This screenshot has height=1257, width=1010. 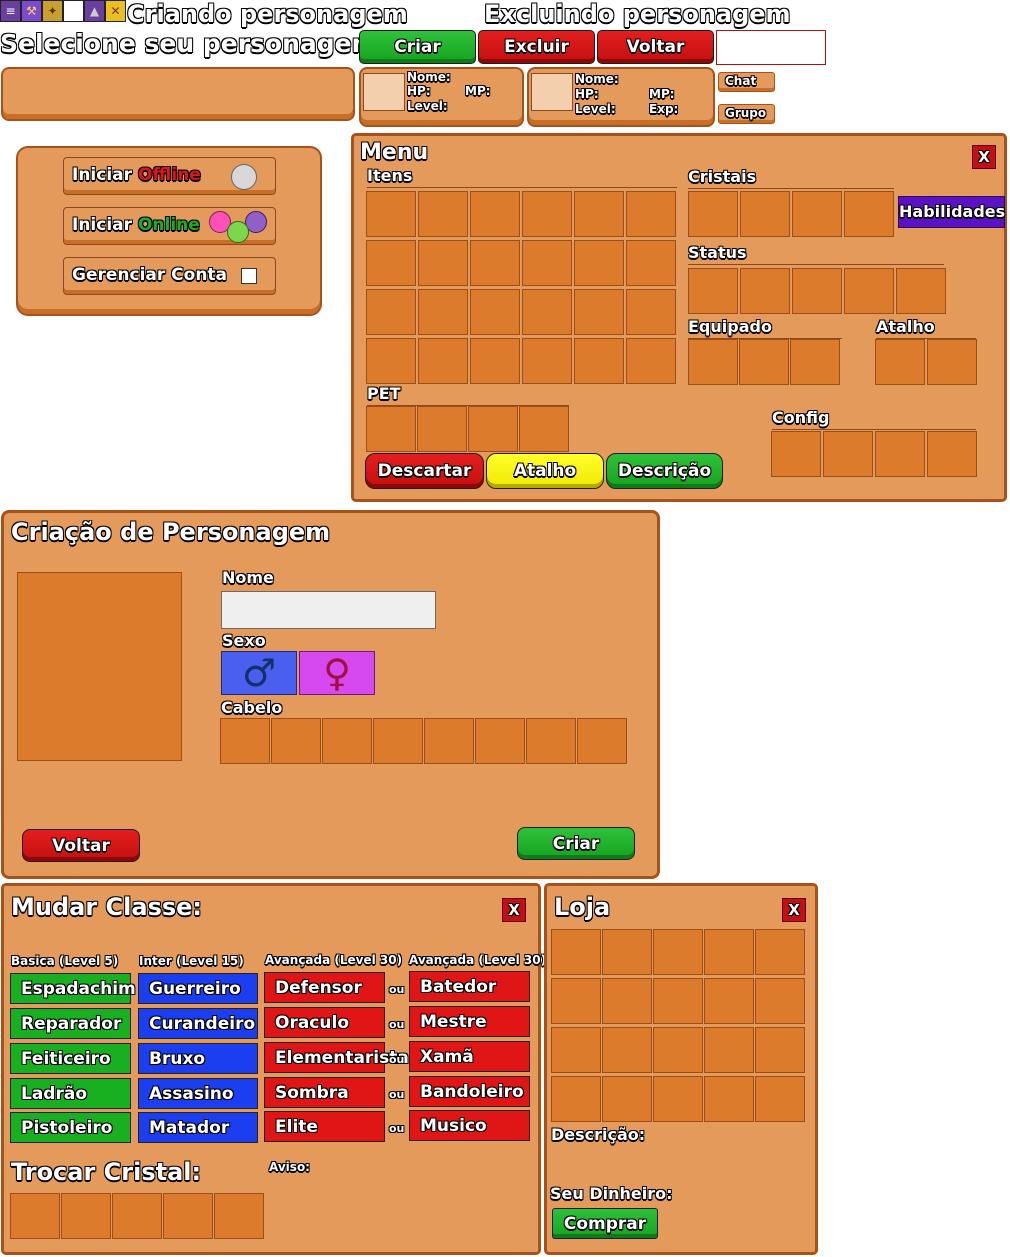 I want to click on description-button: Descrição, so click(x=664, y=471).